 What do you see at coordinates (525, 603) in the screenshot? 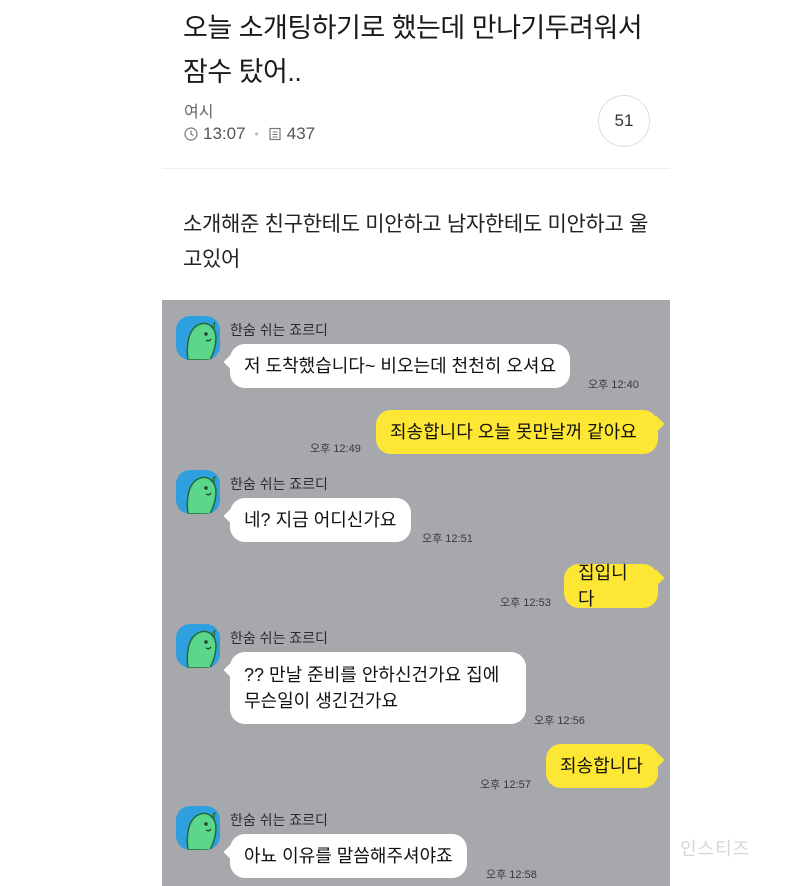
I see `message-time: 오후 12:53` at bounding box center [525, 603].